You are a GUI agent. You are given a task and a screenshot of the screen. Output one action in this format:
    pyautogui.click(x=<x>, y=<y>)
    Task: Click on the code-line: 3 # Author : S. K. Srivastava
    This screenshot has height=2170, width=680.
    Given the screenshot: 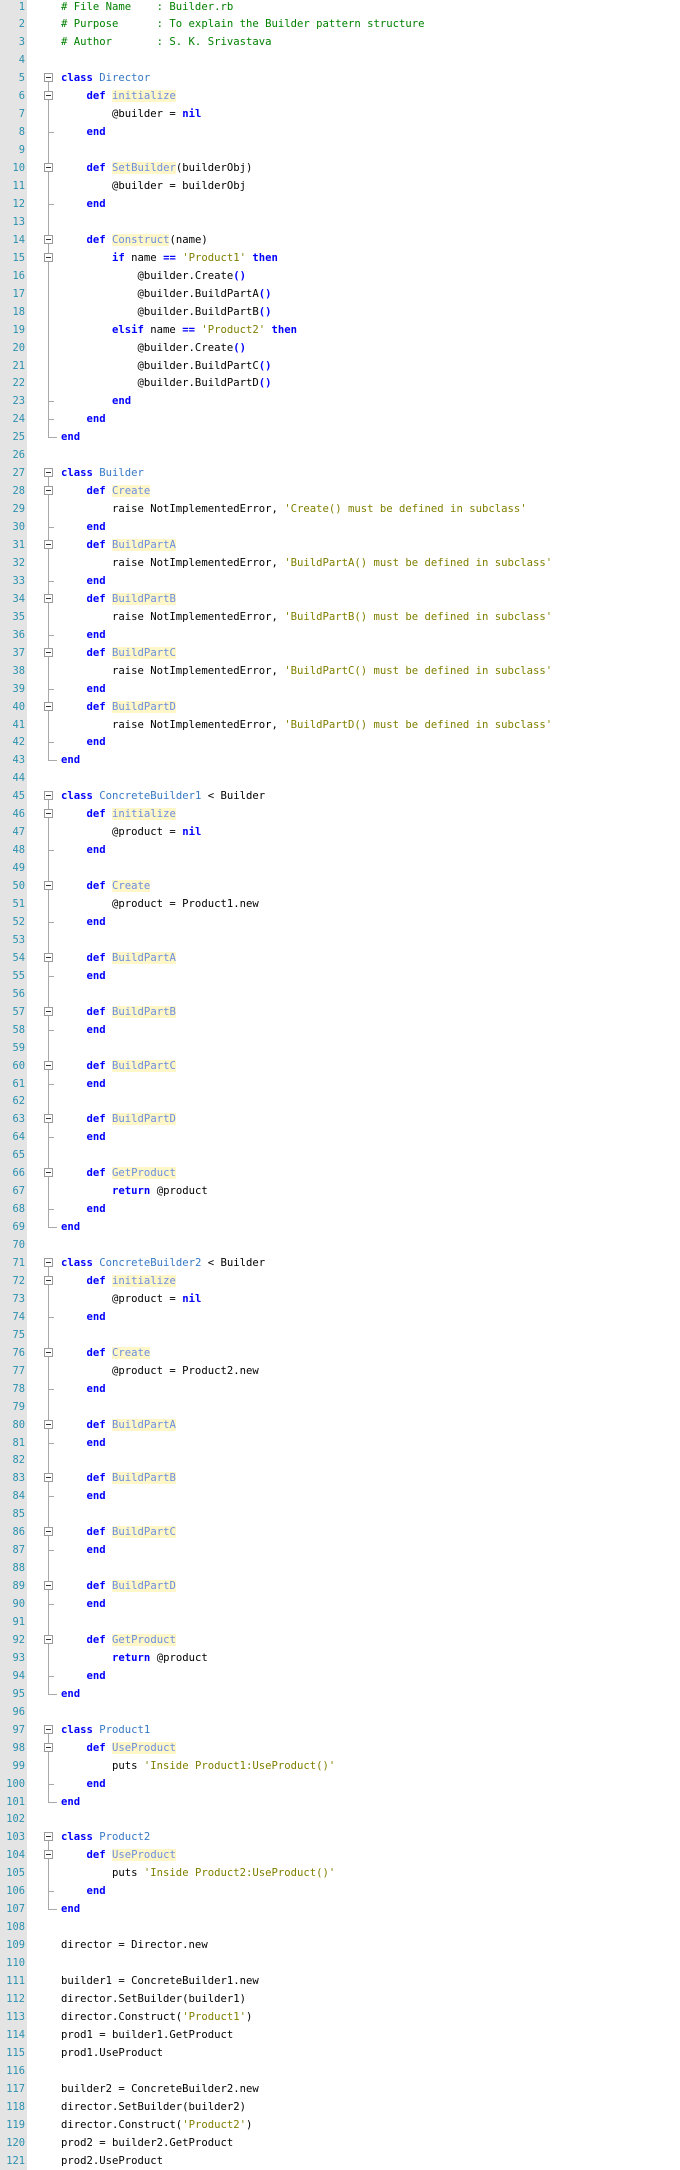 What is the action you would take?
    pyautogui.click(x=340, y=42)
    